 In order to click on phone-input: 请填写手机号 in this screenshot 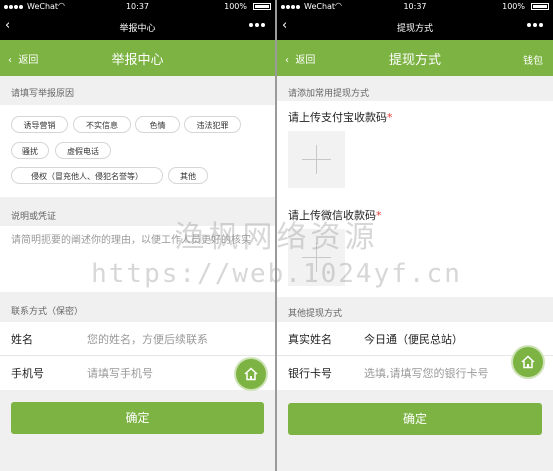, I will do `click(120, 373)`.